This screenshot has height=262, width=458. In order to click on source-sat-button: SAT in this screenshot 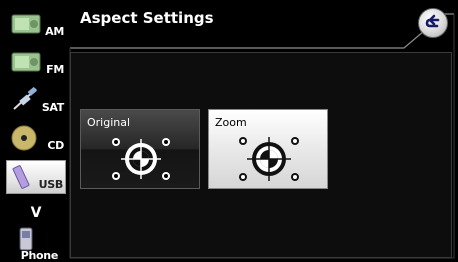, I will do `click(36, 99)`.